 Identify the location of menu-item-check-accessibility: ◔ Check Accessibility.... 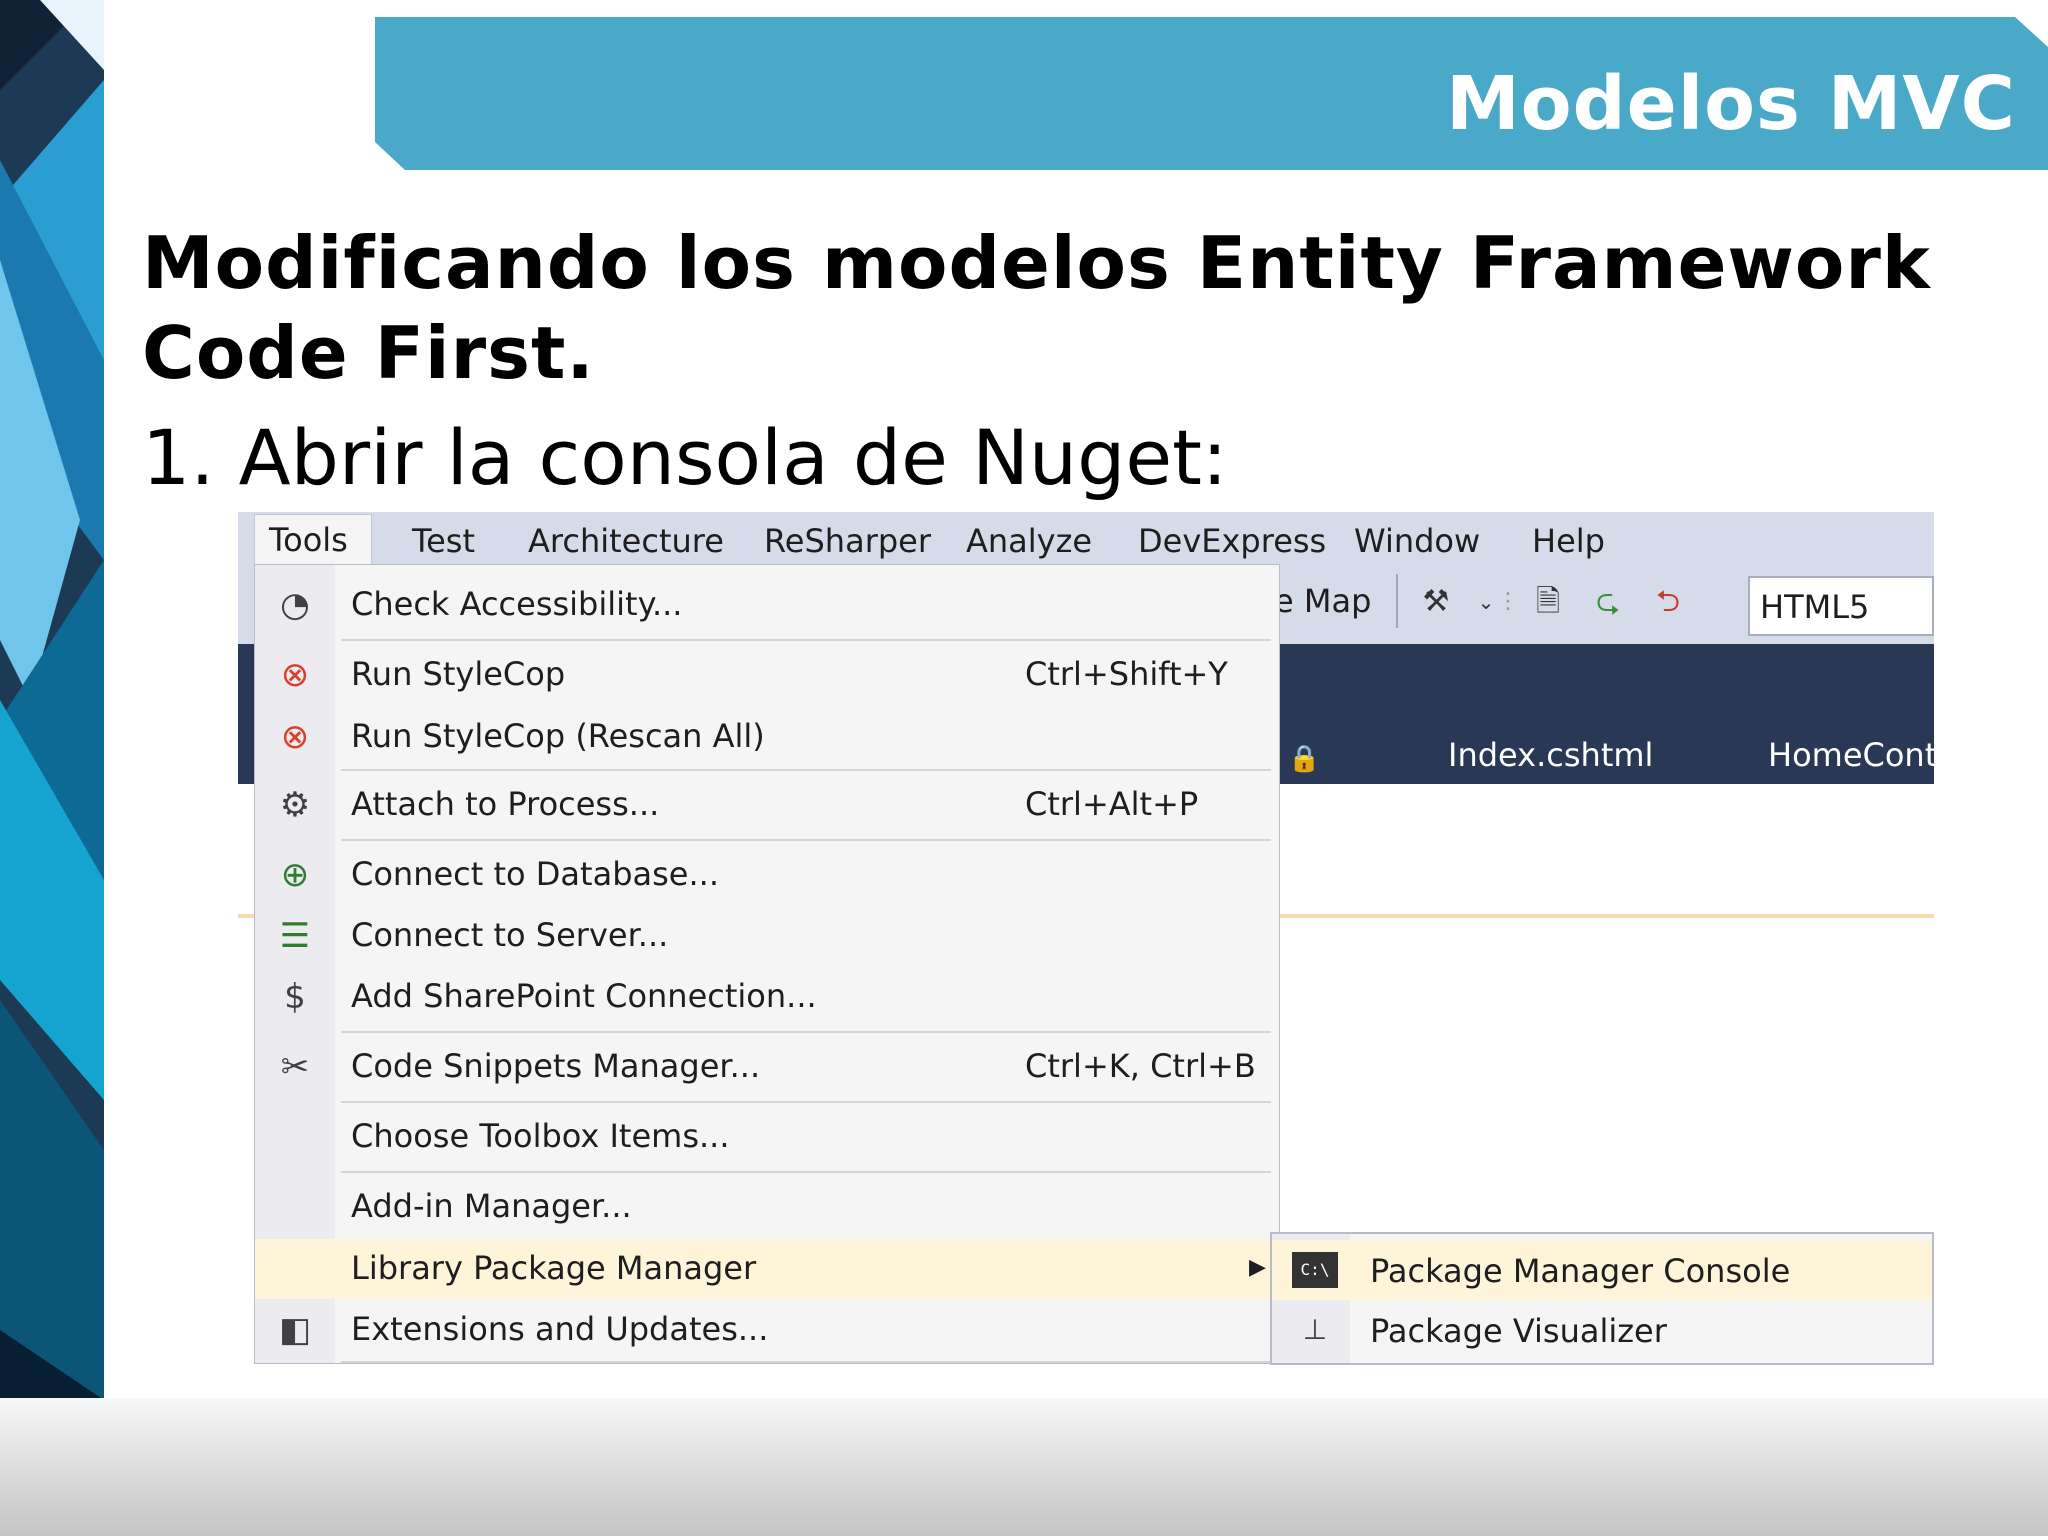
(767, 605).